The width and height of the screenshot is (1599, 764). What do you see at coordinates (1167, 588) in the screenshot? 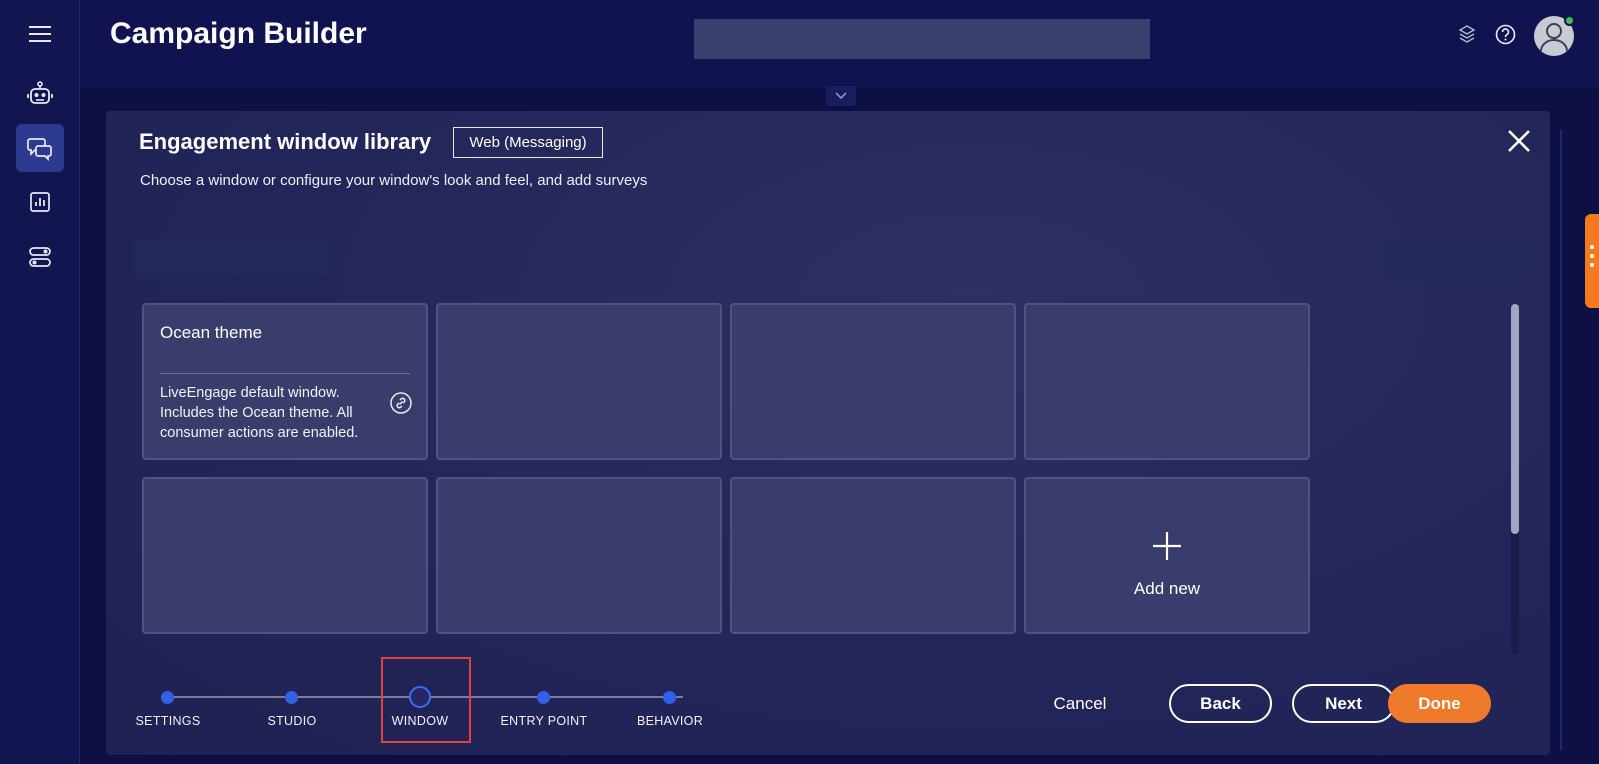
I see `add-new-label: Add new` at bounding box center [1167, 588].